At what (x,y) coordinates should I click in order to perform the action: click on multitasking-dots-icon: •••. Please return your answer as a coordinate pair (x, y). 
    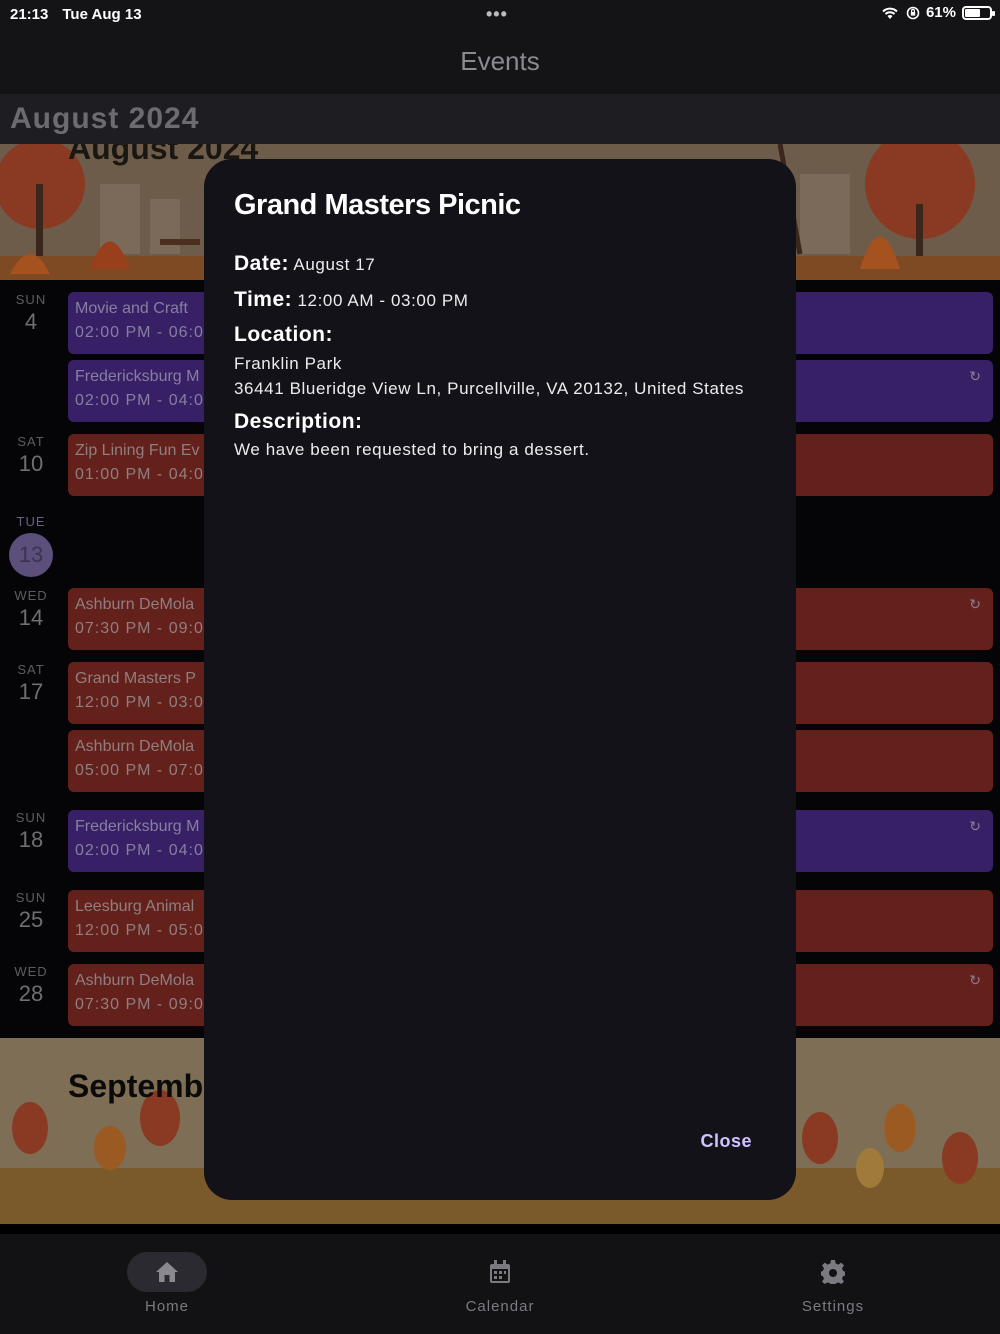
    Looking at the image, I should click on (497, 14).